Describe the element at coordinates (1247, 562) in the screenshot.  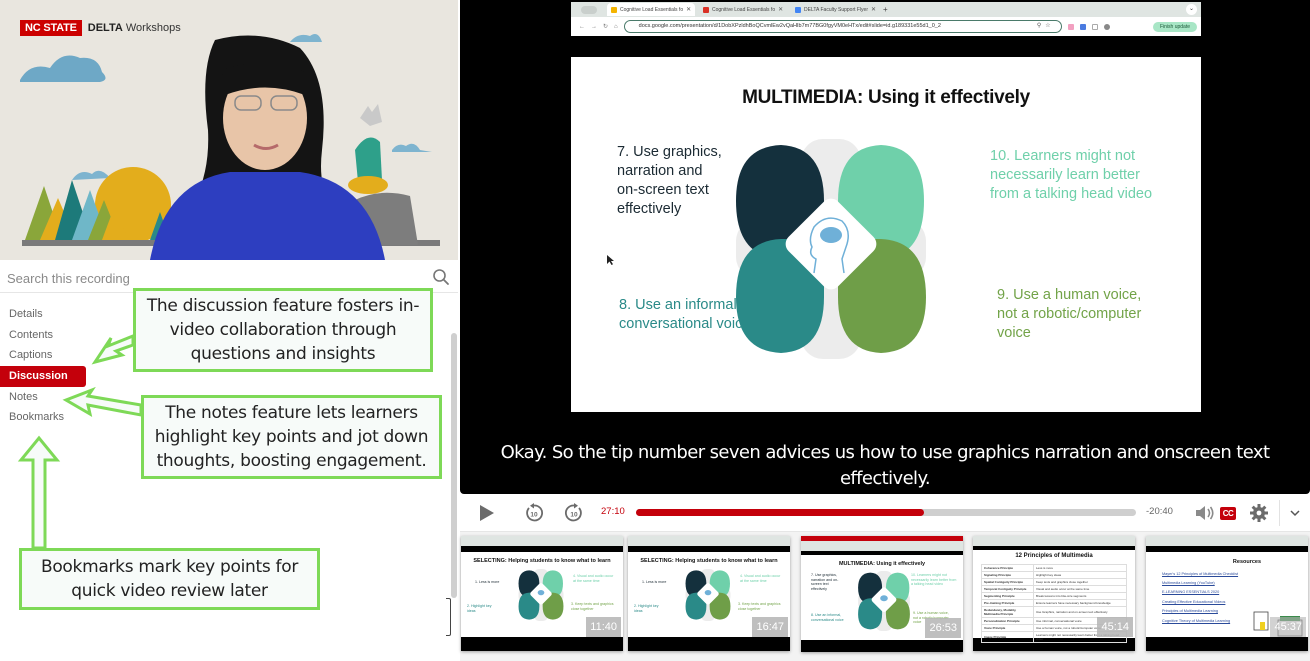
I see `thumbnail-title: Resources` at that location.